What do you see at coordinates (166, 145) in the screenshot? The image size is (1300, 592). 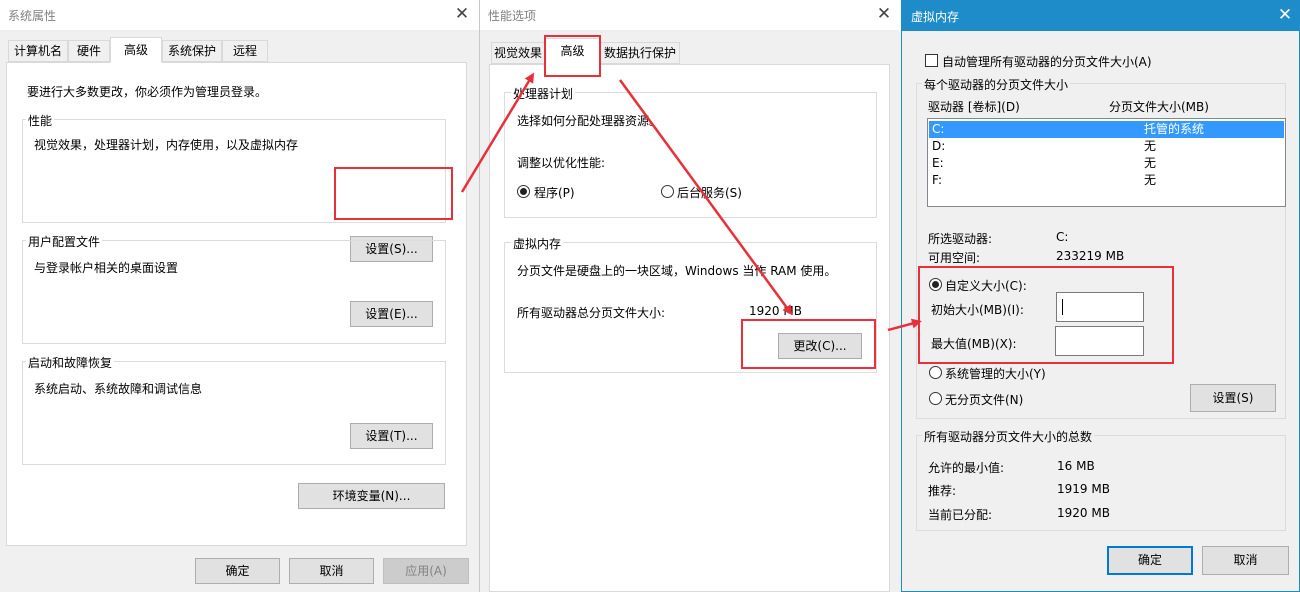 I see `performance-description: 视觉效果，处理器计划，内存使用，以及虚拟内存` at bounding box center [166, 145].